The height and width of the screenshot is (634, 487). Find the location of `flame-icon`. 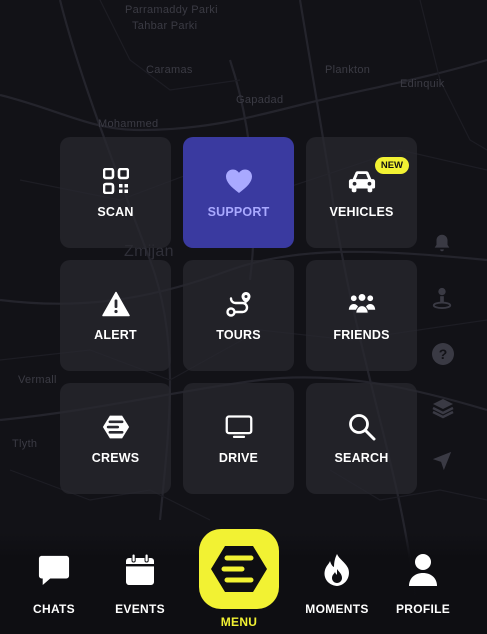

flame-icon is located at coordinates (337, 570).